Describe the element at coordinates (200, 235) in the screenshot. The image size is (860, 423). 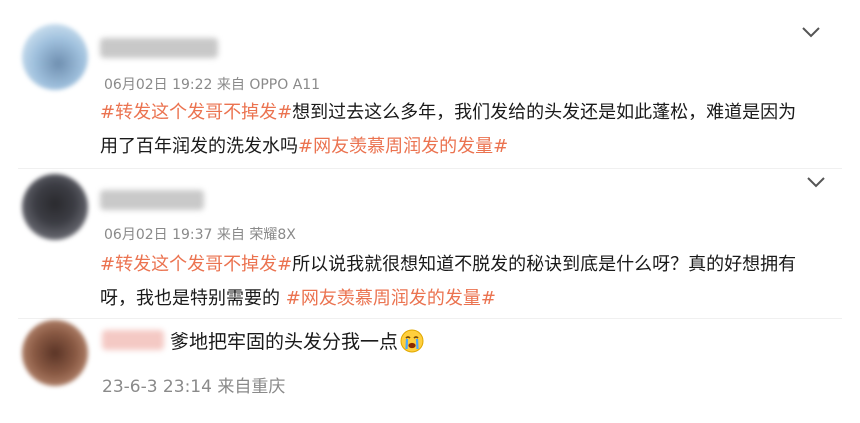
I see `comment-meta: 06月02日 19:37 来自 荣耀8X` at that location.